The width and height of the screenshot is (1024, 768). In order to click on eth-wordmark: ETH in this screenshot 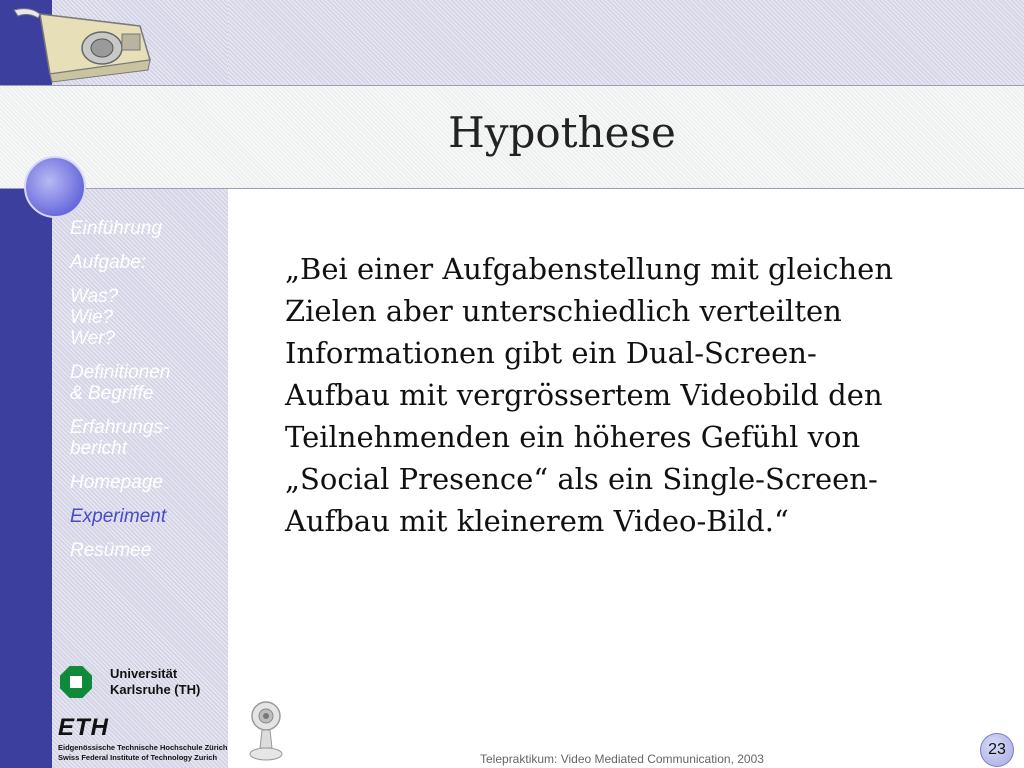, I will do `click(83, 727)`.